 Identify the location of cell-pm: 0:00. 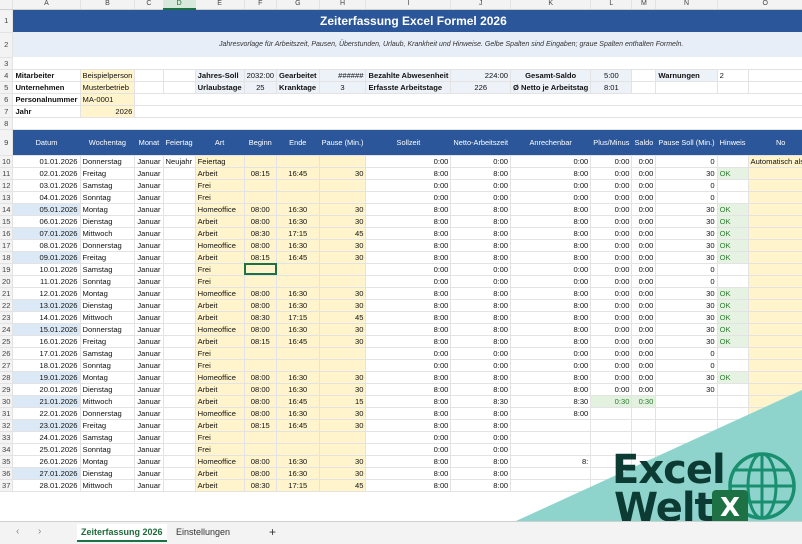
(611, 161).